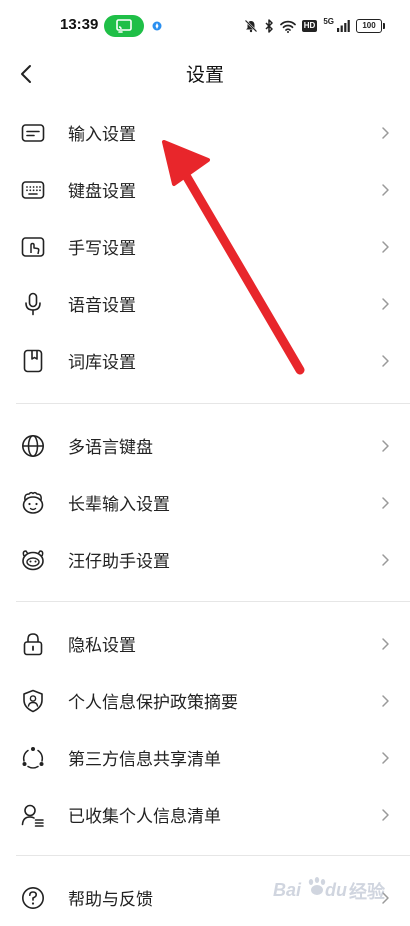  Describe the element at coordinates (33, 247) in the screenshot. I see `handwriting-icon` at that location.